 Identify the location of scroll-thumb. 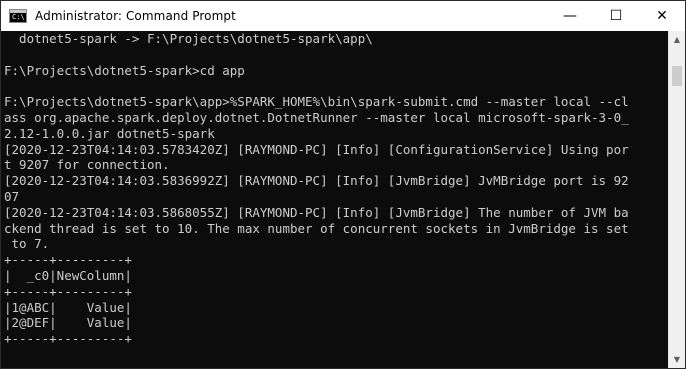
(677, 76).